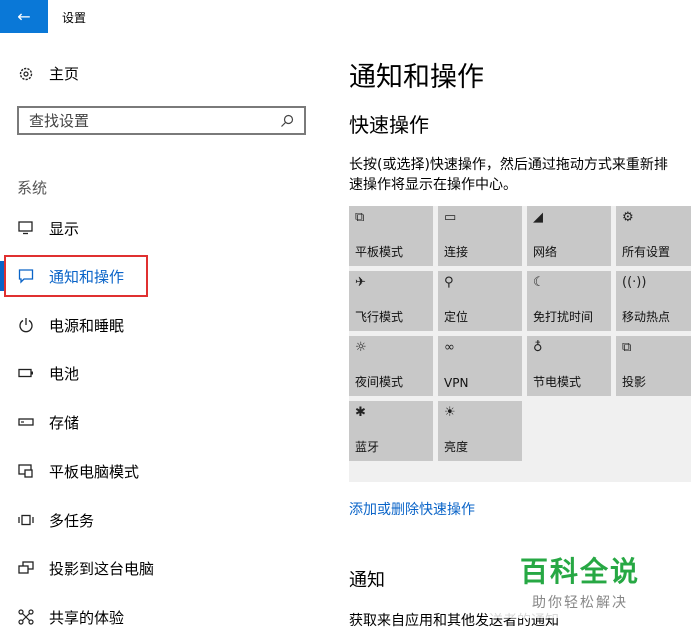  Describe the element at coordinates (165, 228) in the screenshot. I see `sidebar-item-display: 显示` at that location.